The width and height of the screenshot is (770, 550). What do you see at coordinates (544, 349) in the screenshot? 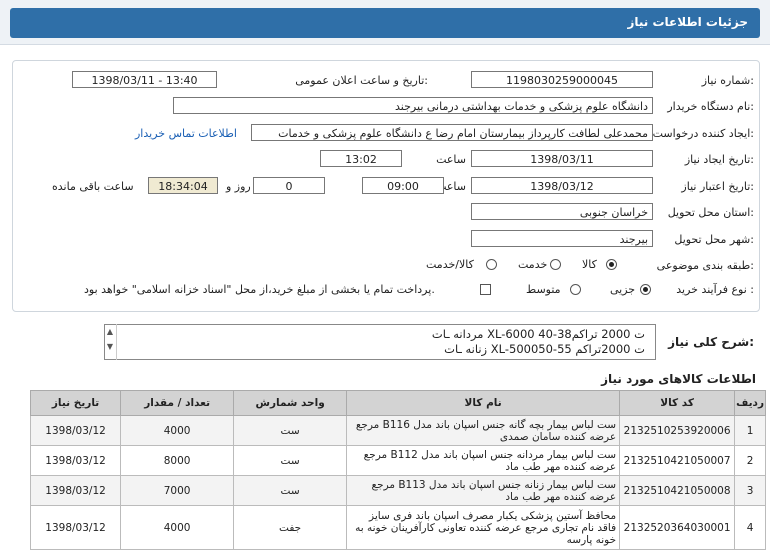
I see `description-line-2: زنانه ـات XL-5000ت 2000تراکم 55-50` at bounding box center [544, 349].